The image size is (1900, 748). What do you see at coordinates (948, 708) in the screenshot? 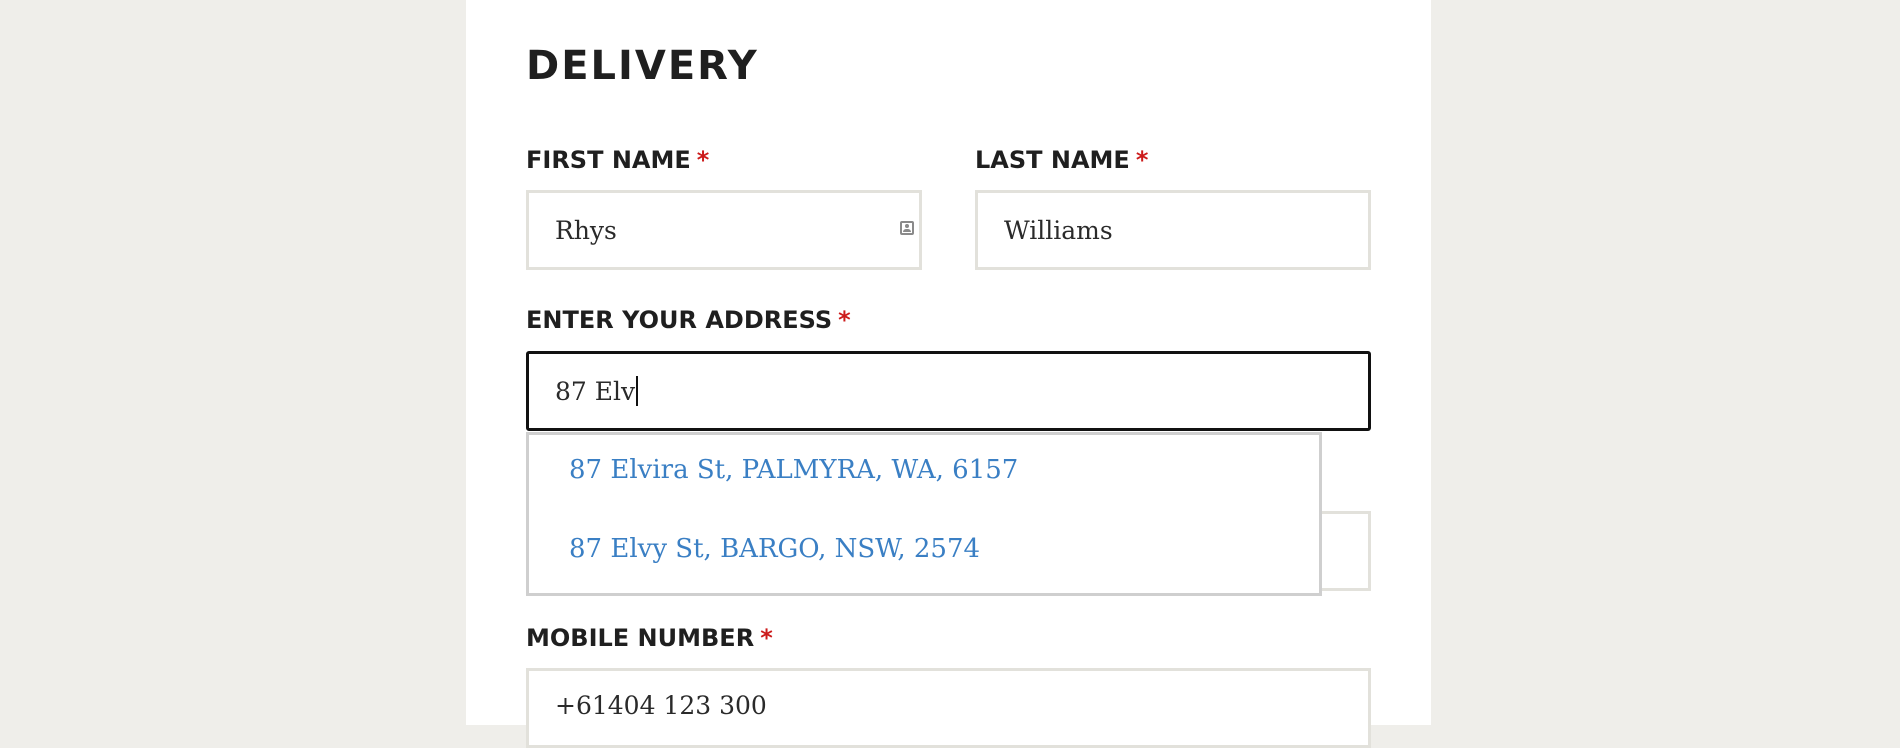
I see `mobile-number-field: +61404 123 300` at bounding box center [948, 708].